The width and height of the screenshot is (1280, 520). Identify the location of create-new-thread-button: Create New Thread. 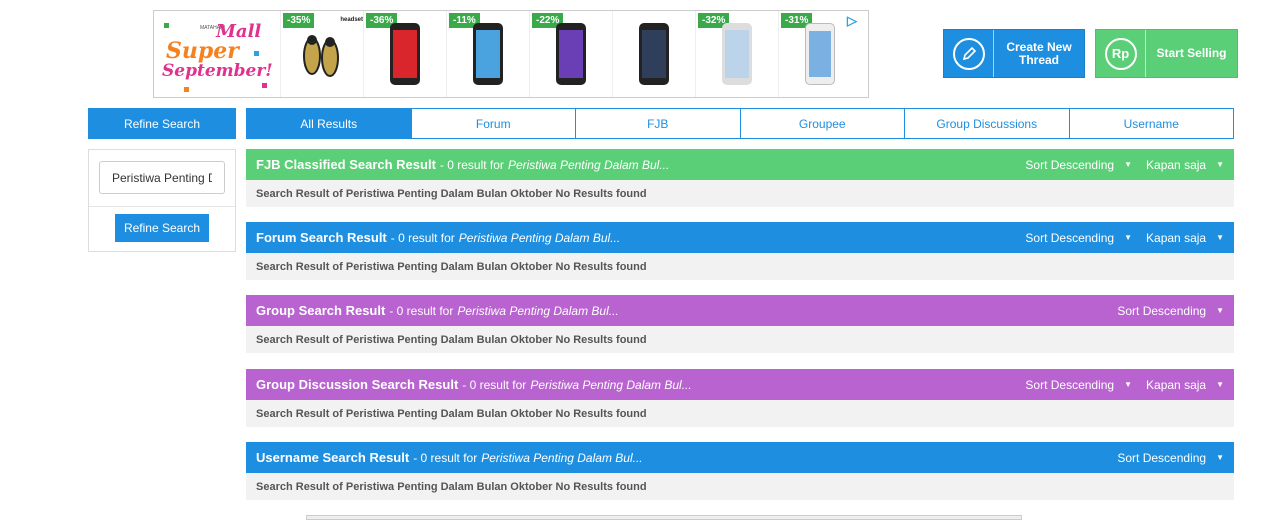
(1014, 53).